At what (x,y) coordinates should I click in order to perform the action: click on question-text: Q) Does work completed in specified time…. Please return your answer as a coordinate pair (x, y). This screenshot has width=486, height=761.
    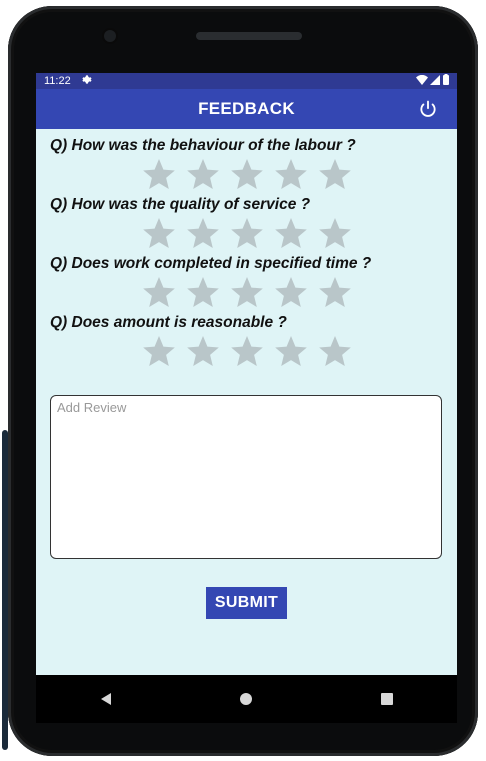
    Looking at the image, I should click on (211, 263).